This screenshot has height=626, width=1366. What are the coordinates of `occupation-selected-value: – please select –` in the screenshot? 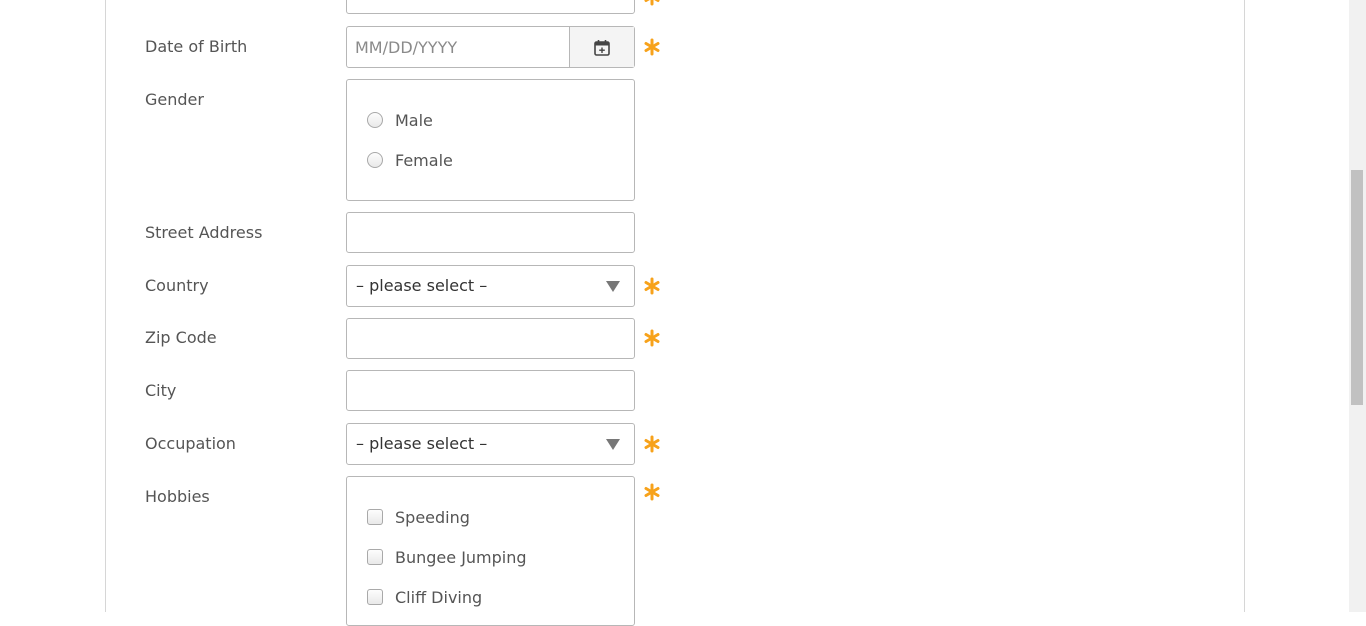 It's located at (422, 443).